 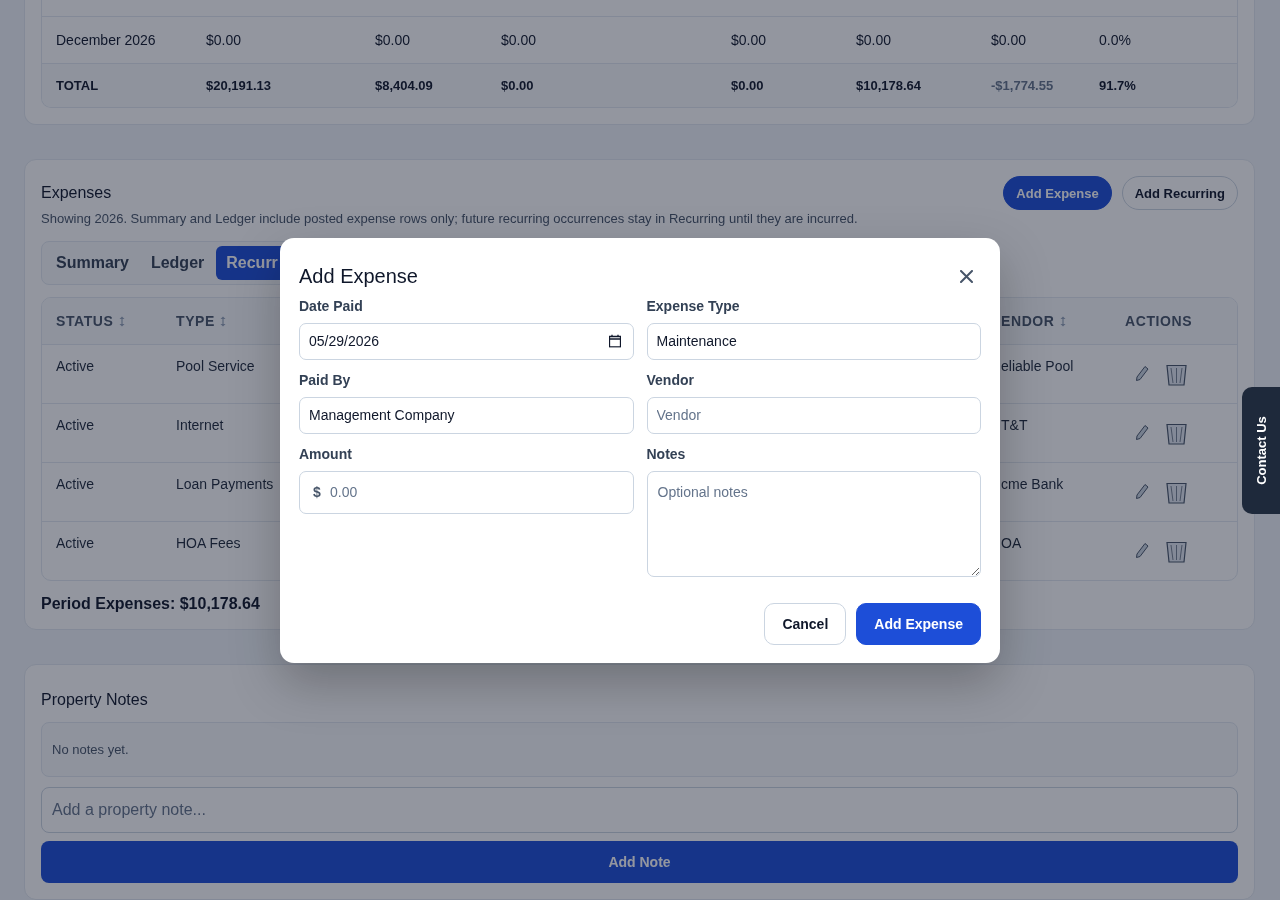 What do you see at coordinates (639, 749) in the screenshot?
I see `empty-notes-text: No notes yet.` at bounding box center [639, 749].